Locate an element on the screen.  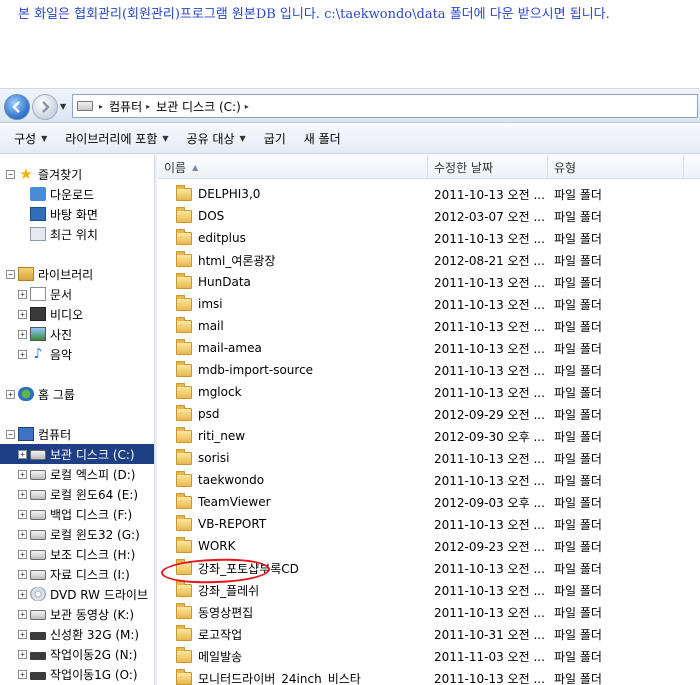
nav-videos: + 비디오 is located at coordinates (86, 314).